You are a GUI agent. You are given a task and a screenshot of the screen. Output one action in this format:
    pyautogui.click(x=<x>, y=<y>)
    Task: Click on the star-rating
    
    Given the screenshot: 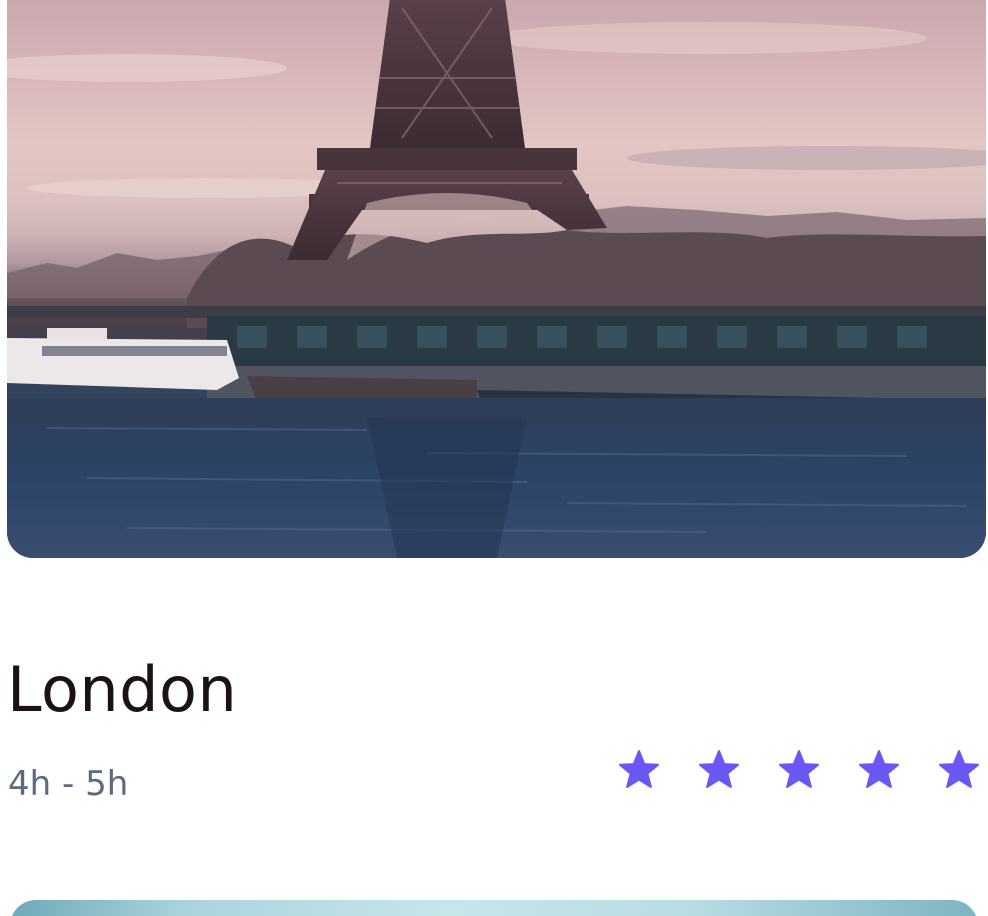 What is the action you would take?
    pyautogui.click(x=802, y=771)
    